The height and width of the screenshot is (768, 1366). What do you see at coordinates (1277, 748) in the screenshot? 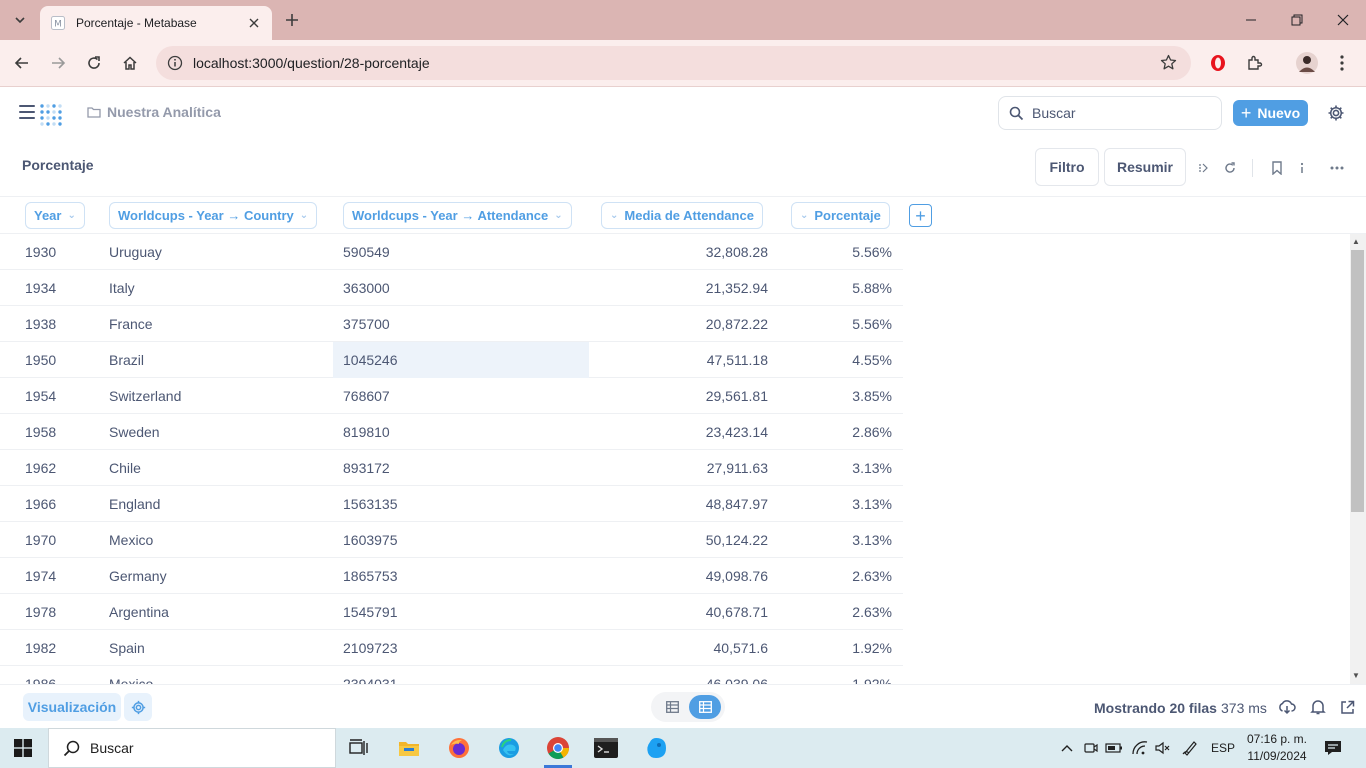
I see `taskbar-clock: 07:16 p. m. 11/09/2024` at bounding box center [1277, 748].